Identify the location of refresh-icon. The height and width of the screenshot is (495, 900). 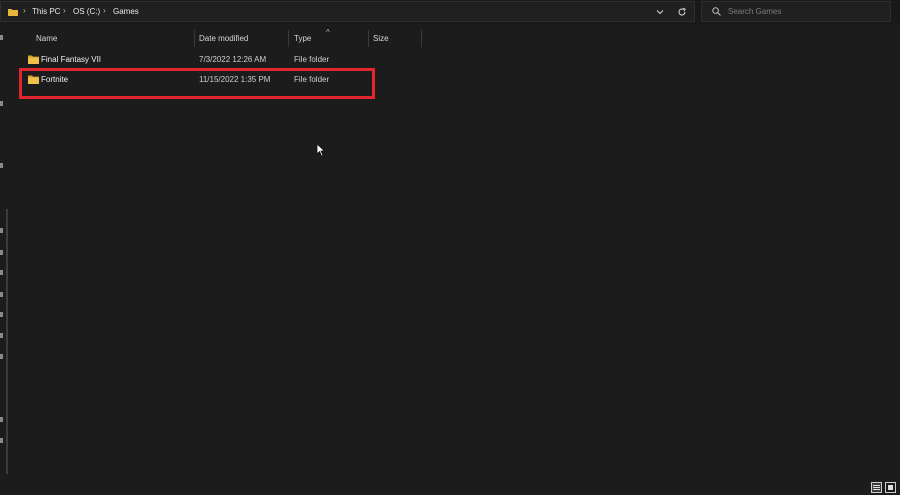
(682, 12).